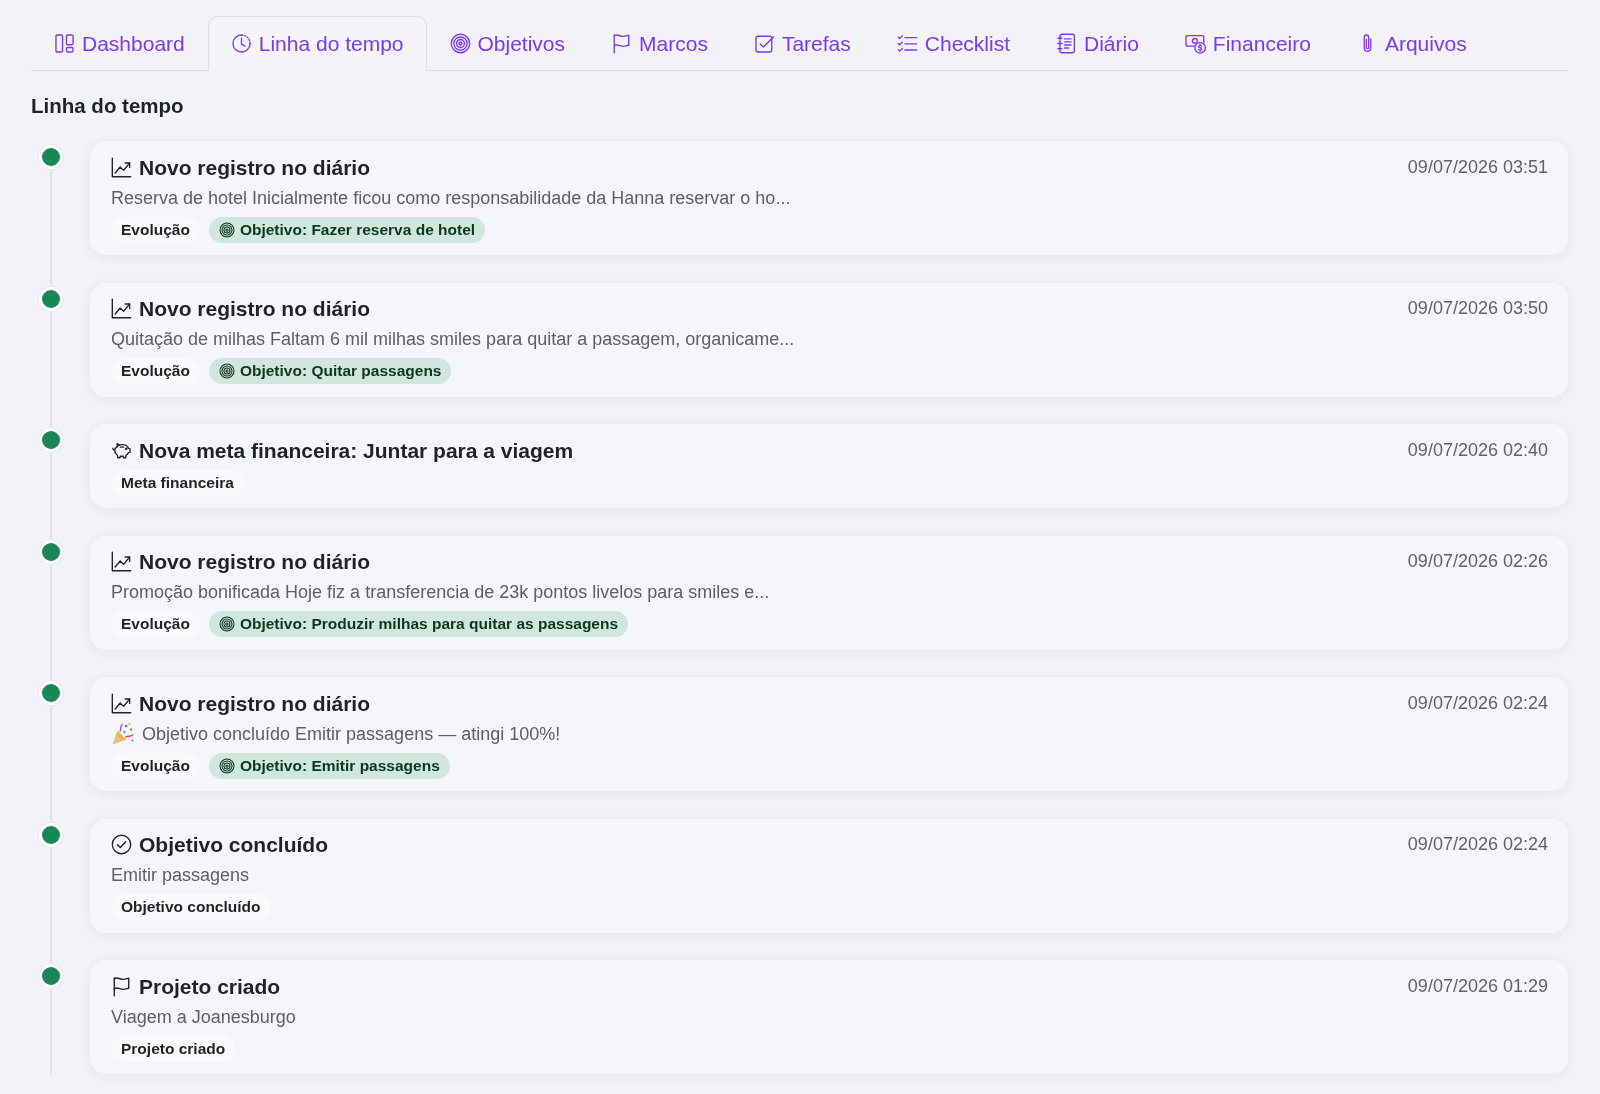 This screenshot has width=1600, height=1094. What do you see at coordinates (1477, 986) in the screenshot?
I see `event-date: 09/07/2026 01:29` at bounding box center [1477, 986].